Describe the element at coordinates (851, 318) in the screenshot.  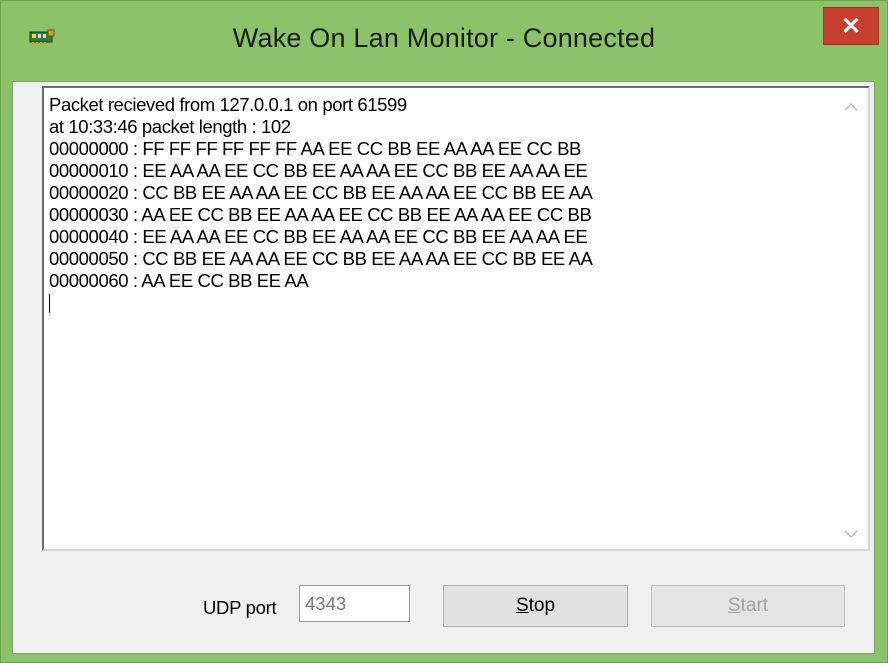
I see `vertical-scrollbar` at that location.